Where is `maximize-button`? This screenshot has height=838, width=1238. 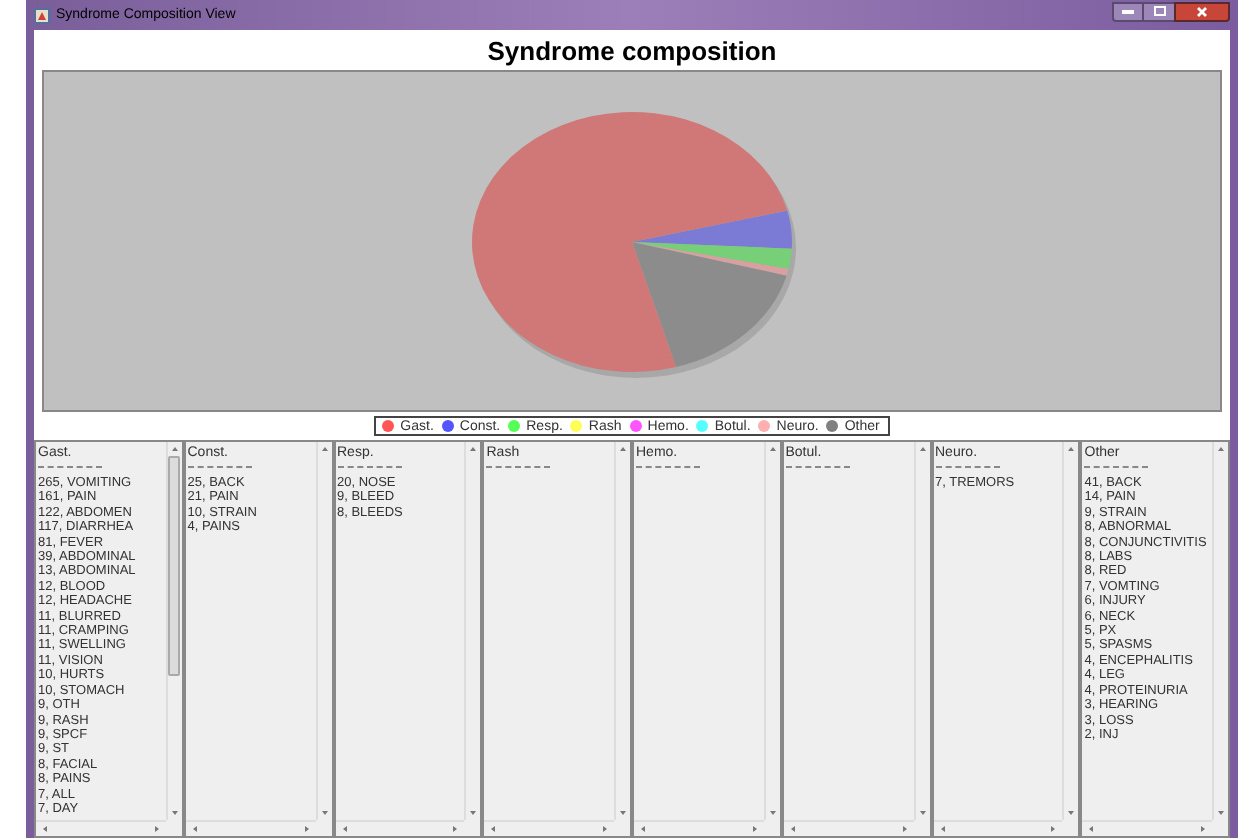
maximize-button is located at coordinates (1159, 11).